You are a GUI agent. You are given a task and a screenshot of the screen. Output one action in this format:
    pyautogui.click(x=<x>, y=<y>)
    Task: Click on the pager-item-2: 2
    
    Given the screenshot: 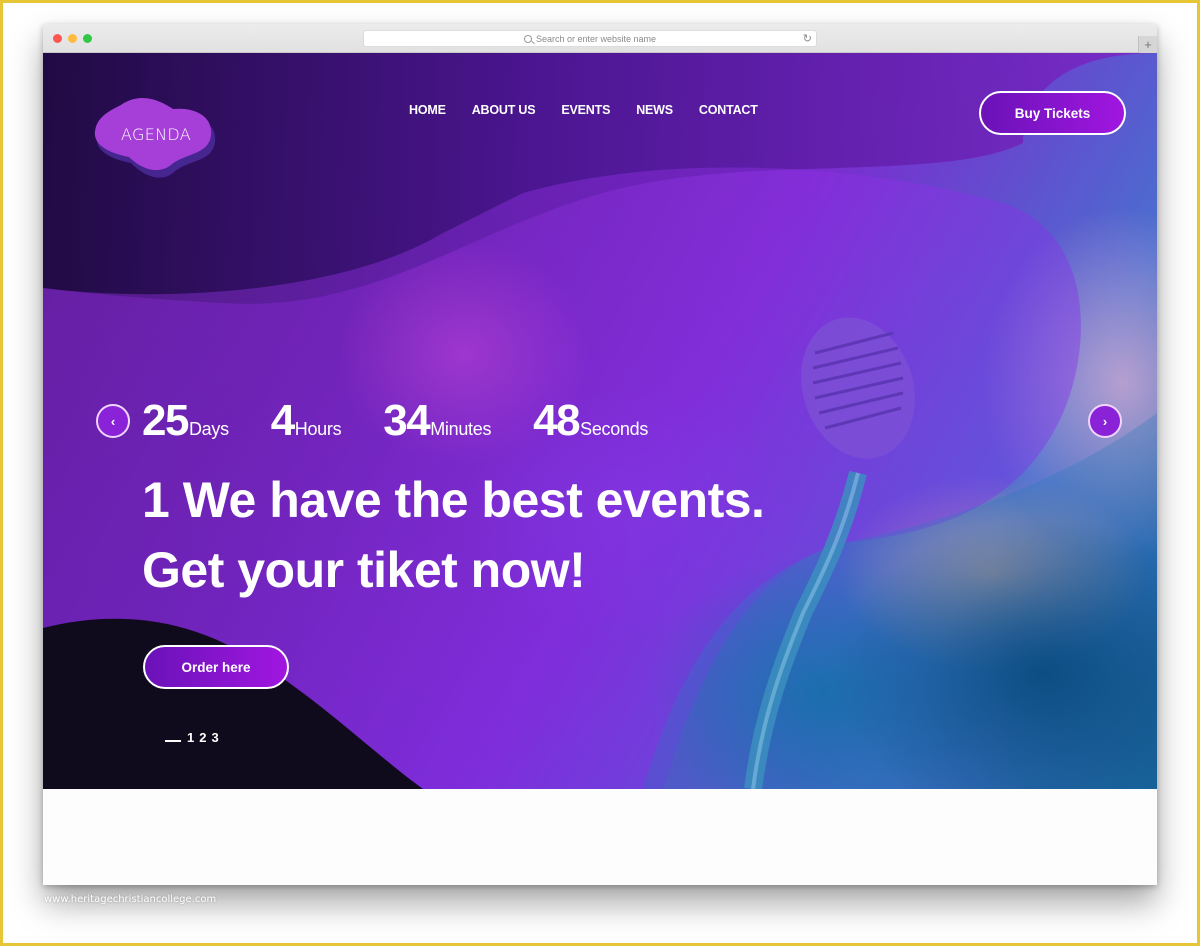 What is the action you would take?
    pyautogui.click(x=202, y=737)
    